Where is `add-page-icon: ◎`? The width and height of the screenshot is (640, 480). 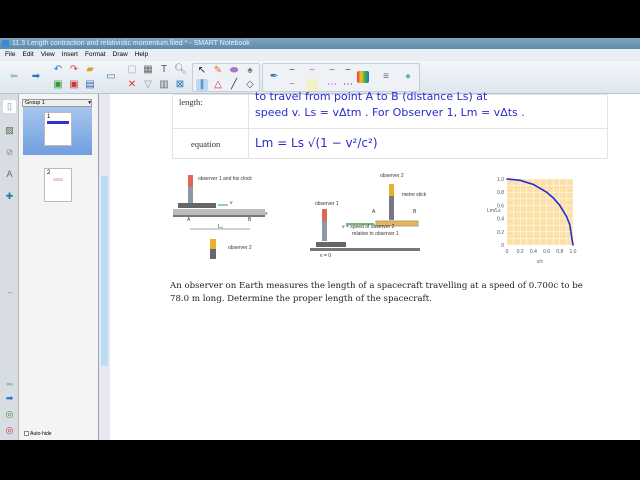
add-page-icon: ◎ is located at coordinates (9, 414).